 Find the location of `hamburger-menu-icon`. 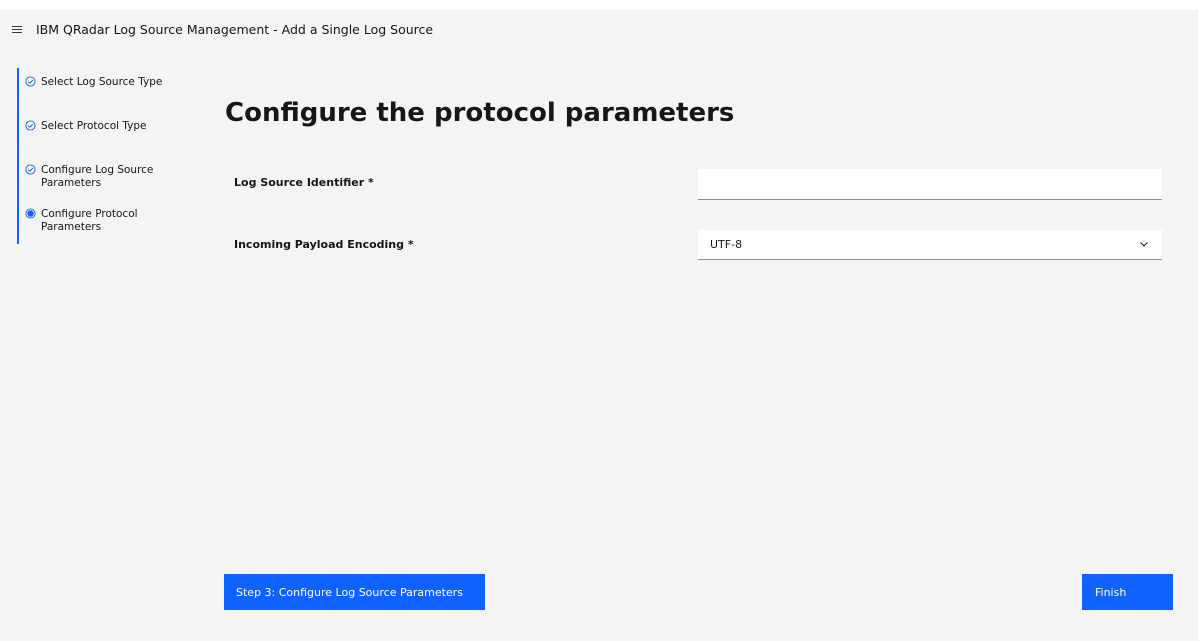

hamburger-menu-icon is located at coordinates (17, 30).